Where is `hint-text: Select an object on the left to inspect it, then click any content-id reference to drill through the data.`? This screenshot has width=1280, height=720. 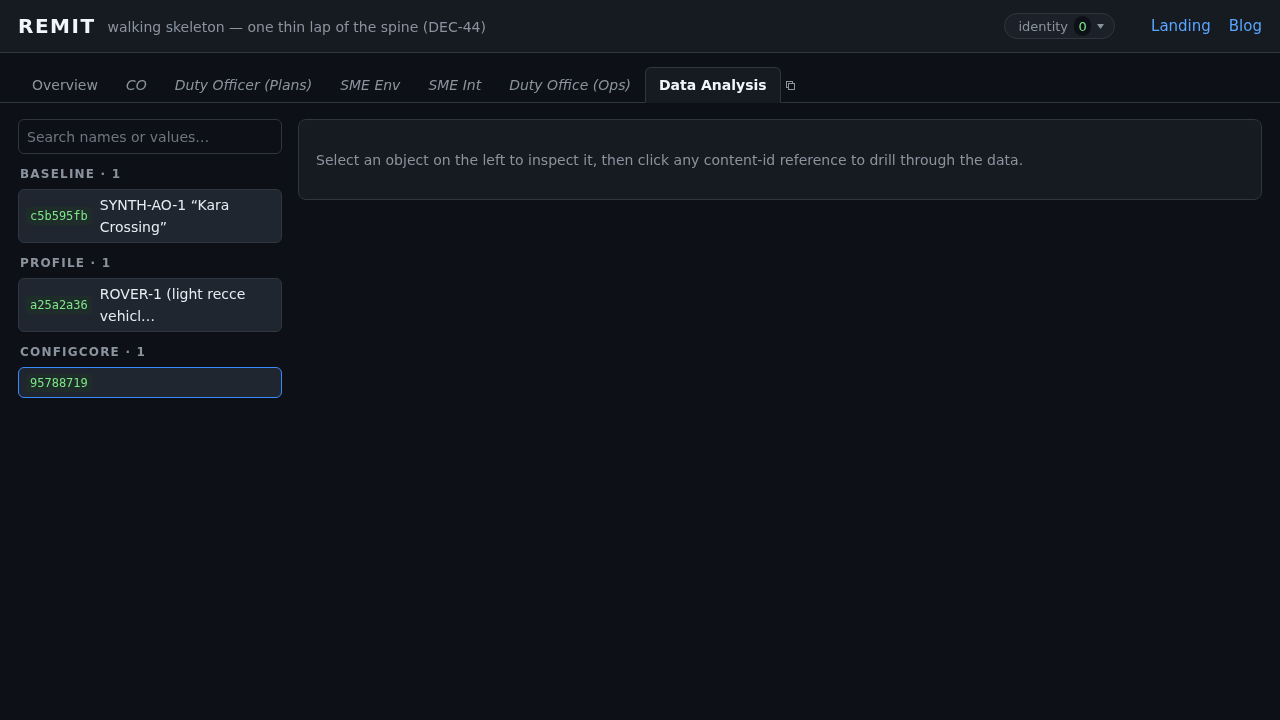
hint-text: Select an object on the left to inspect it, then click any content-id reference to drill through the data. is located at coordinates (670, 159).